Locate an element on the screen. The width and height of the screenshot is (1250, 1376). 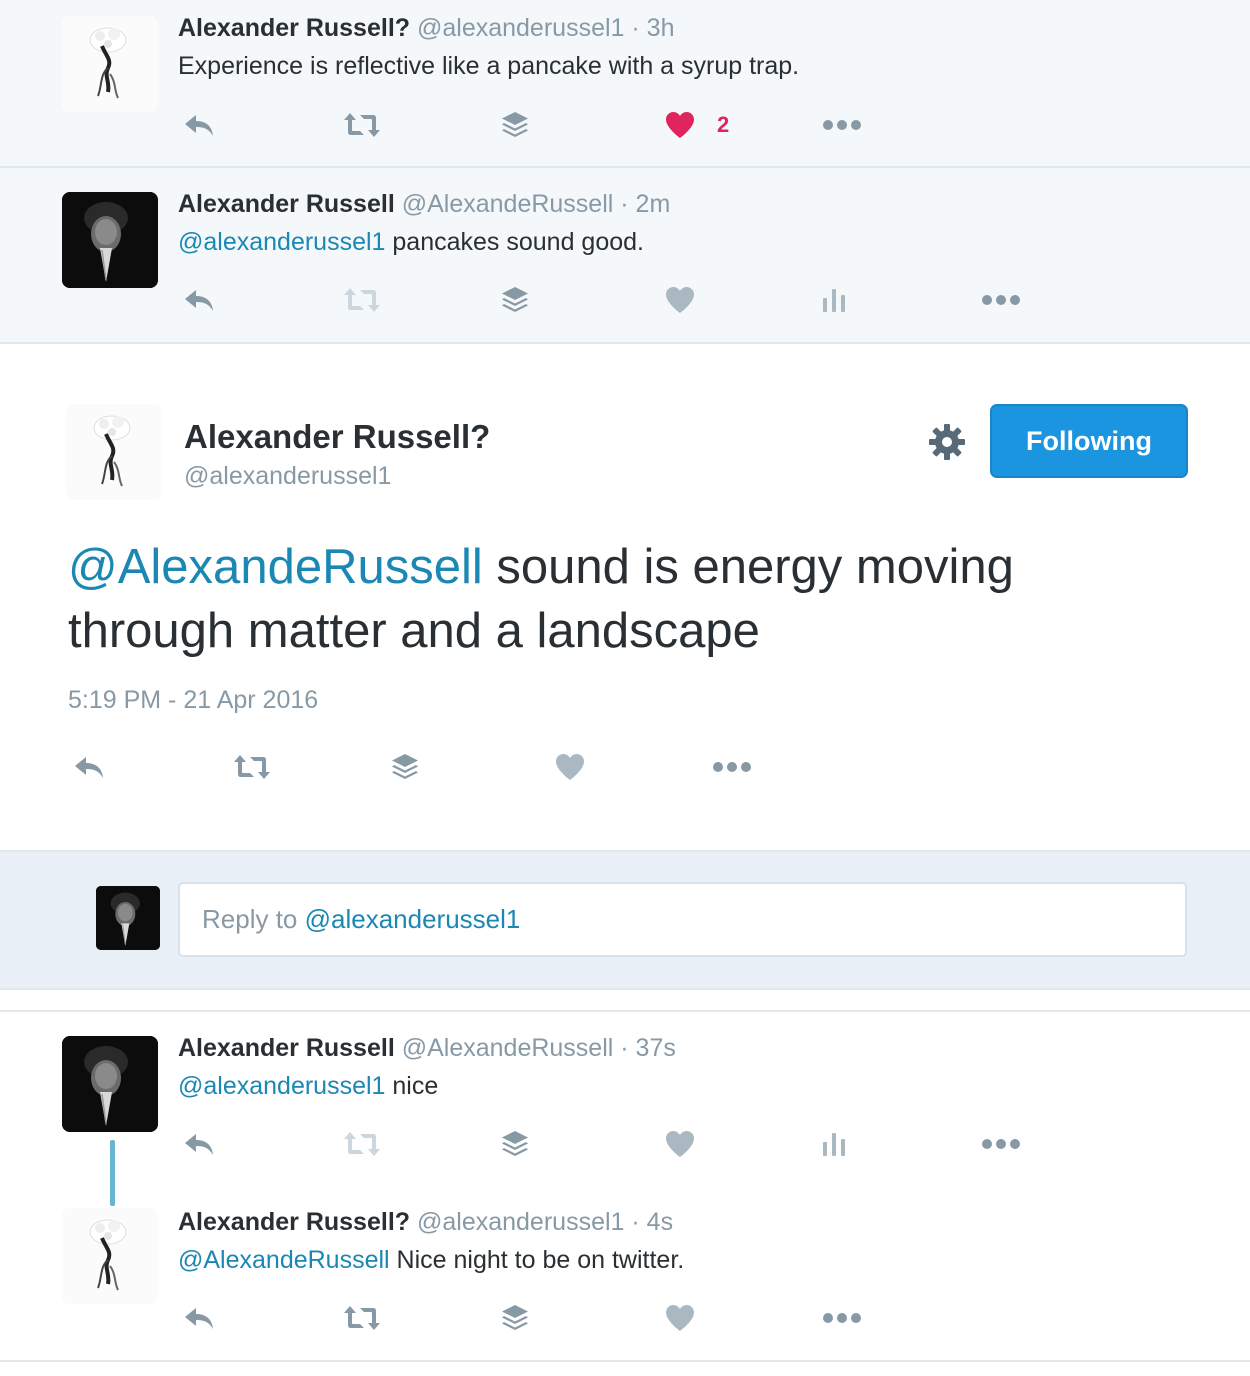
tweet-header: Alexander Russell @AlexandeRussell · 37s is located at coordinates (427, 1048).